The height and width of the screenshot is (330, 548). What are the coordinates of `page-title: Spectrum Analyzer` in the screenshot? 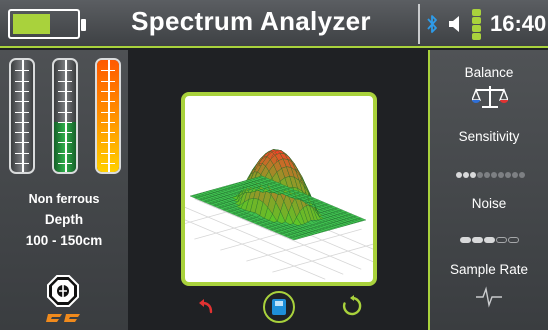 It's located at (251, 21).